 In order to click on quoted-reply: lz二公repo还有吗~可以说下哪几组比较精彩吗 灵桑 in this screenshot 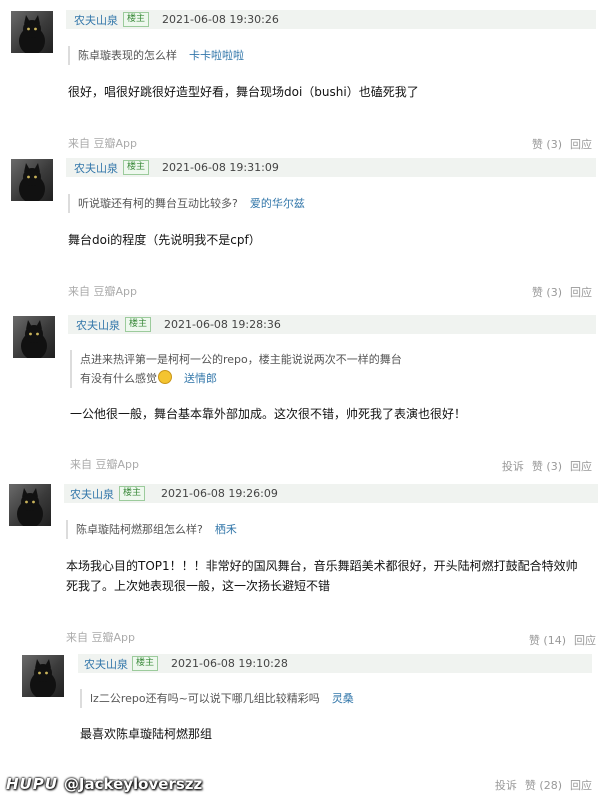, I will do `click(217, 698)`.